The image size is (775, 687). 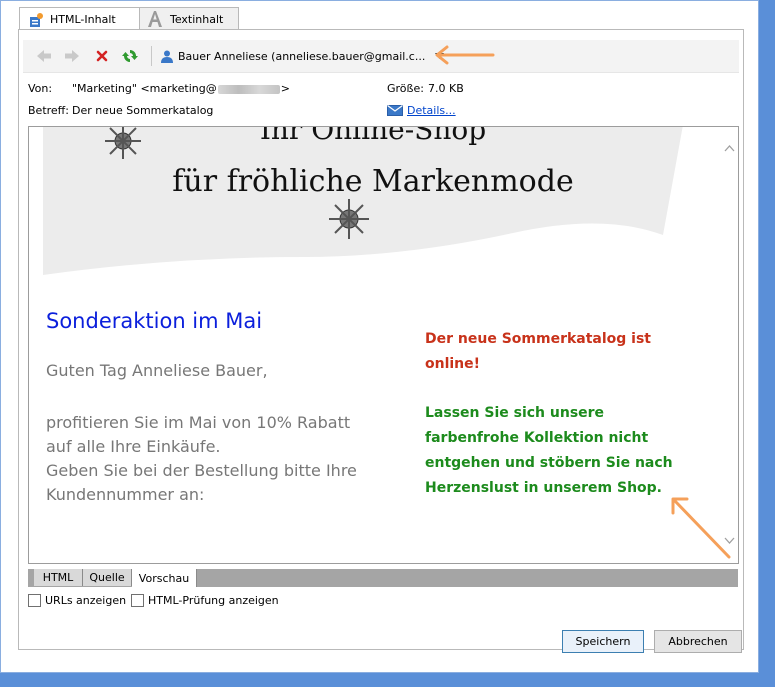 What do you see at coordinates (34, 600) in the screenshot?
I see `show-urls-checkbox` at bounding box center [34, 600].